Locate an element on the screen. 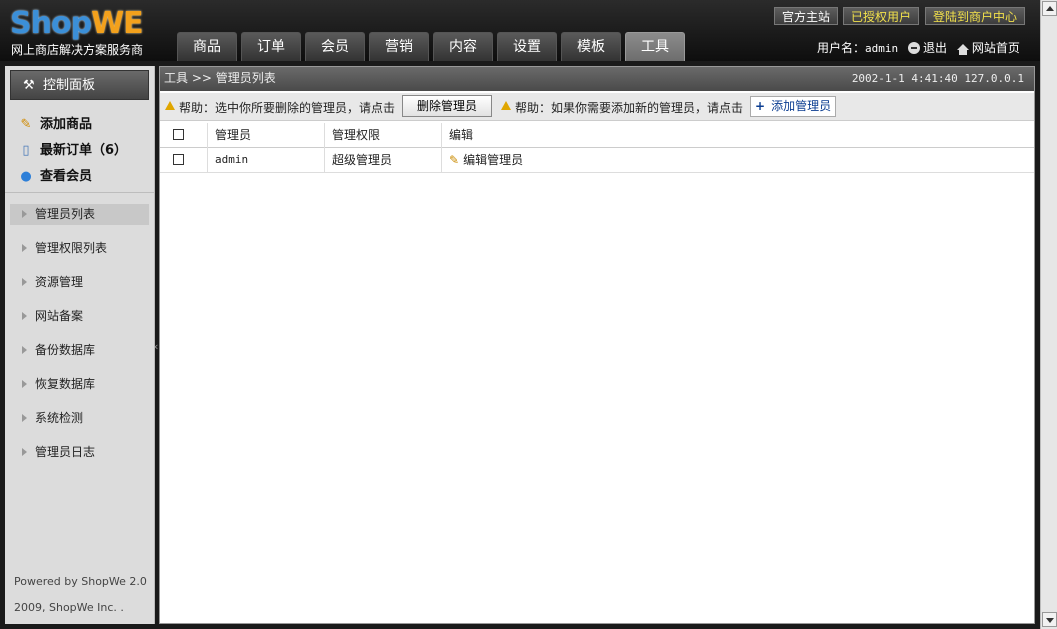 This screenshot has width=1057, height=629. home-icon is located at coordinates (962, 49).